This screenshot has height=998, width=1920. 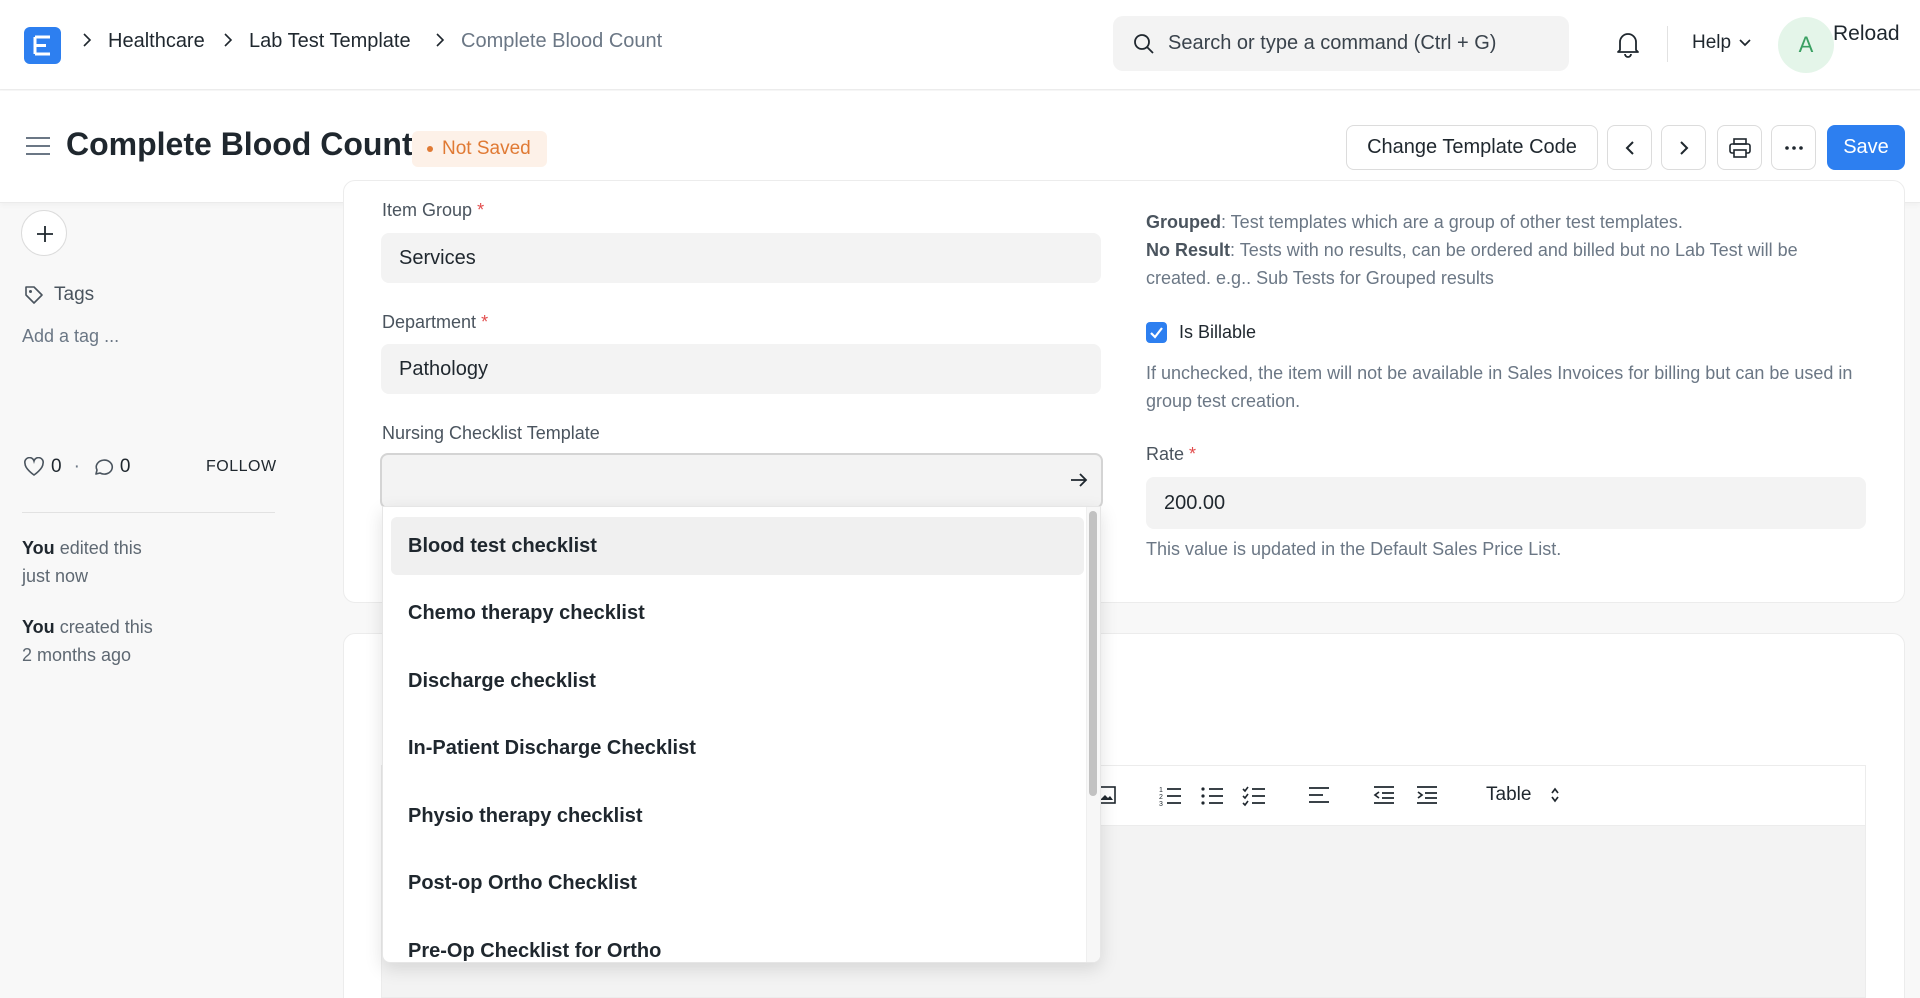 I want to click on user-avatar: A, so click(x=1806, y=45).